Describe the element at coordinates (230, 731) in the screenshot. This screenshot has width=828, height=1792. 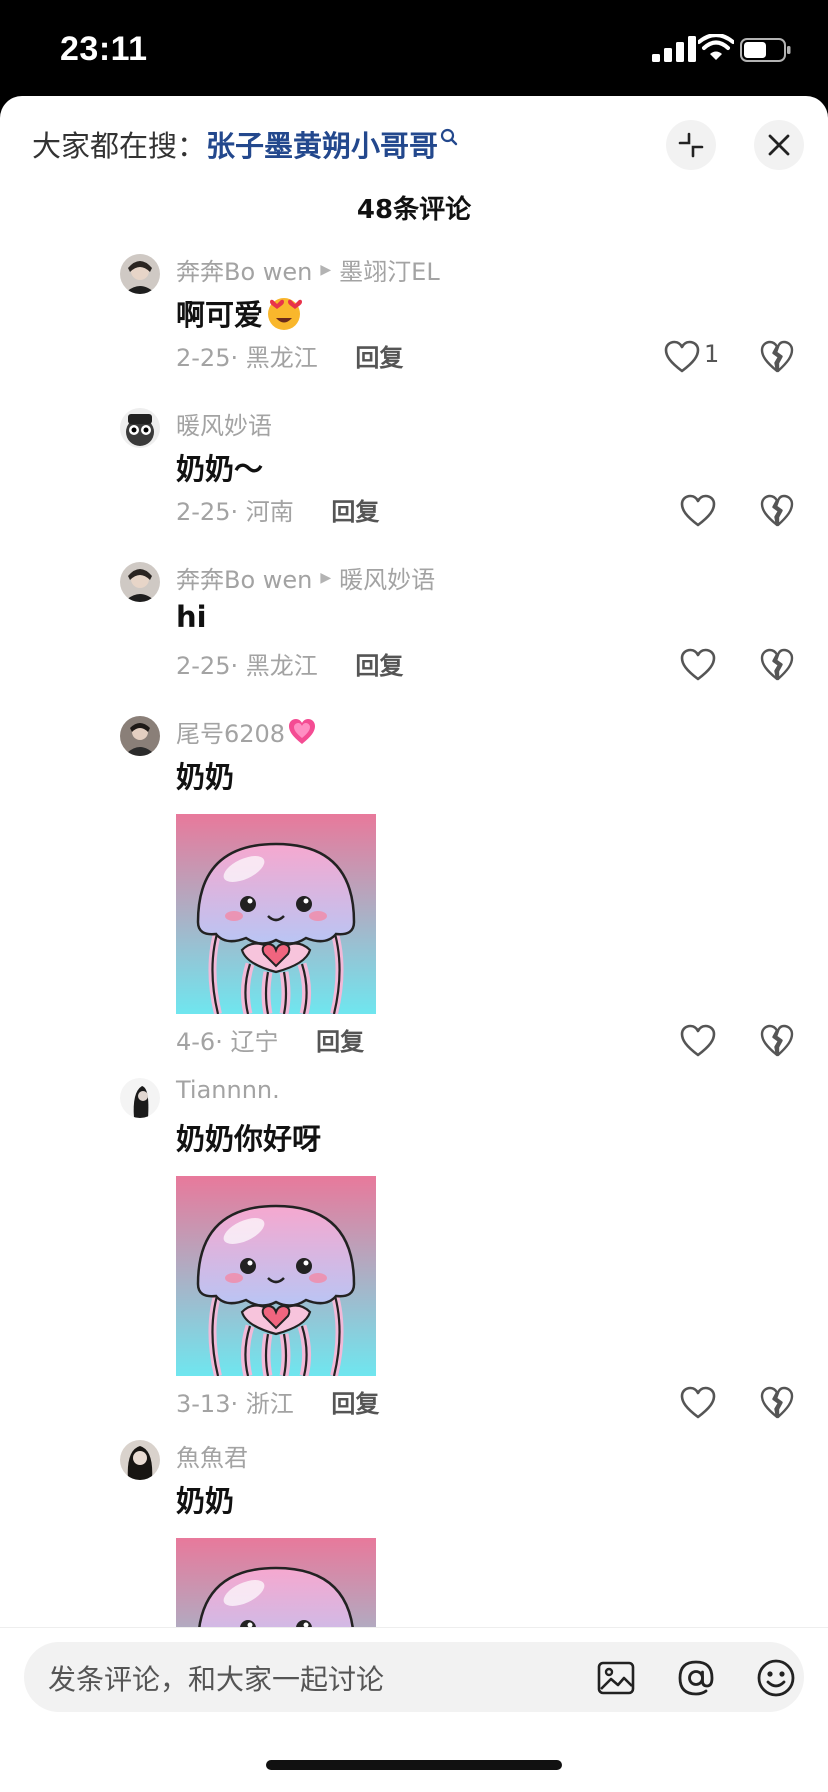
I see `username: 尾号6208` at that location.